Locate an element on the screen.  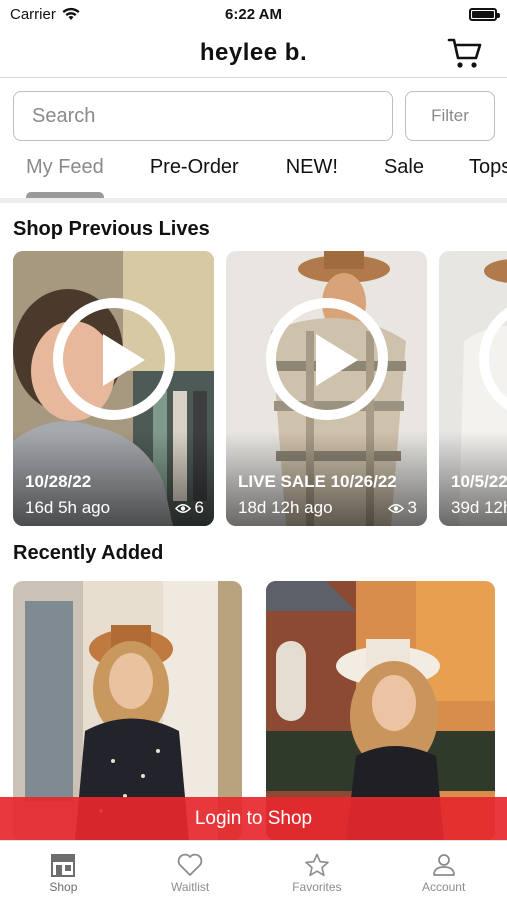
bottom-tab-bar: Shop Waitlist Favorites Account is located at coordinates (253, 870).